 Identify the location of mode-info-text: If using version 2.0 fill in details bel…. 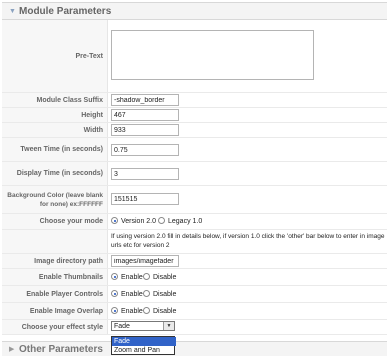
(248, 241).